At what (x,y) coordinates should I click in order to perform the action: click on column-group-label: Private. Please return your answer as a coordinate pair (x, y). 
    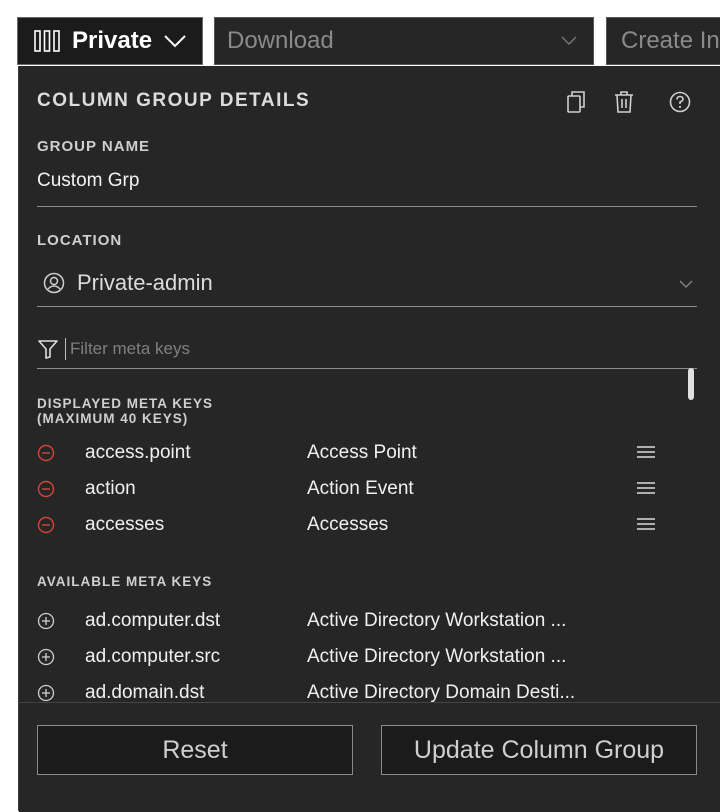
    Looking at the image, I should click on (112, 40).